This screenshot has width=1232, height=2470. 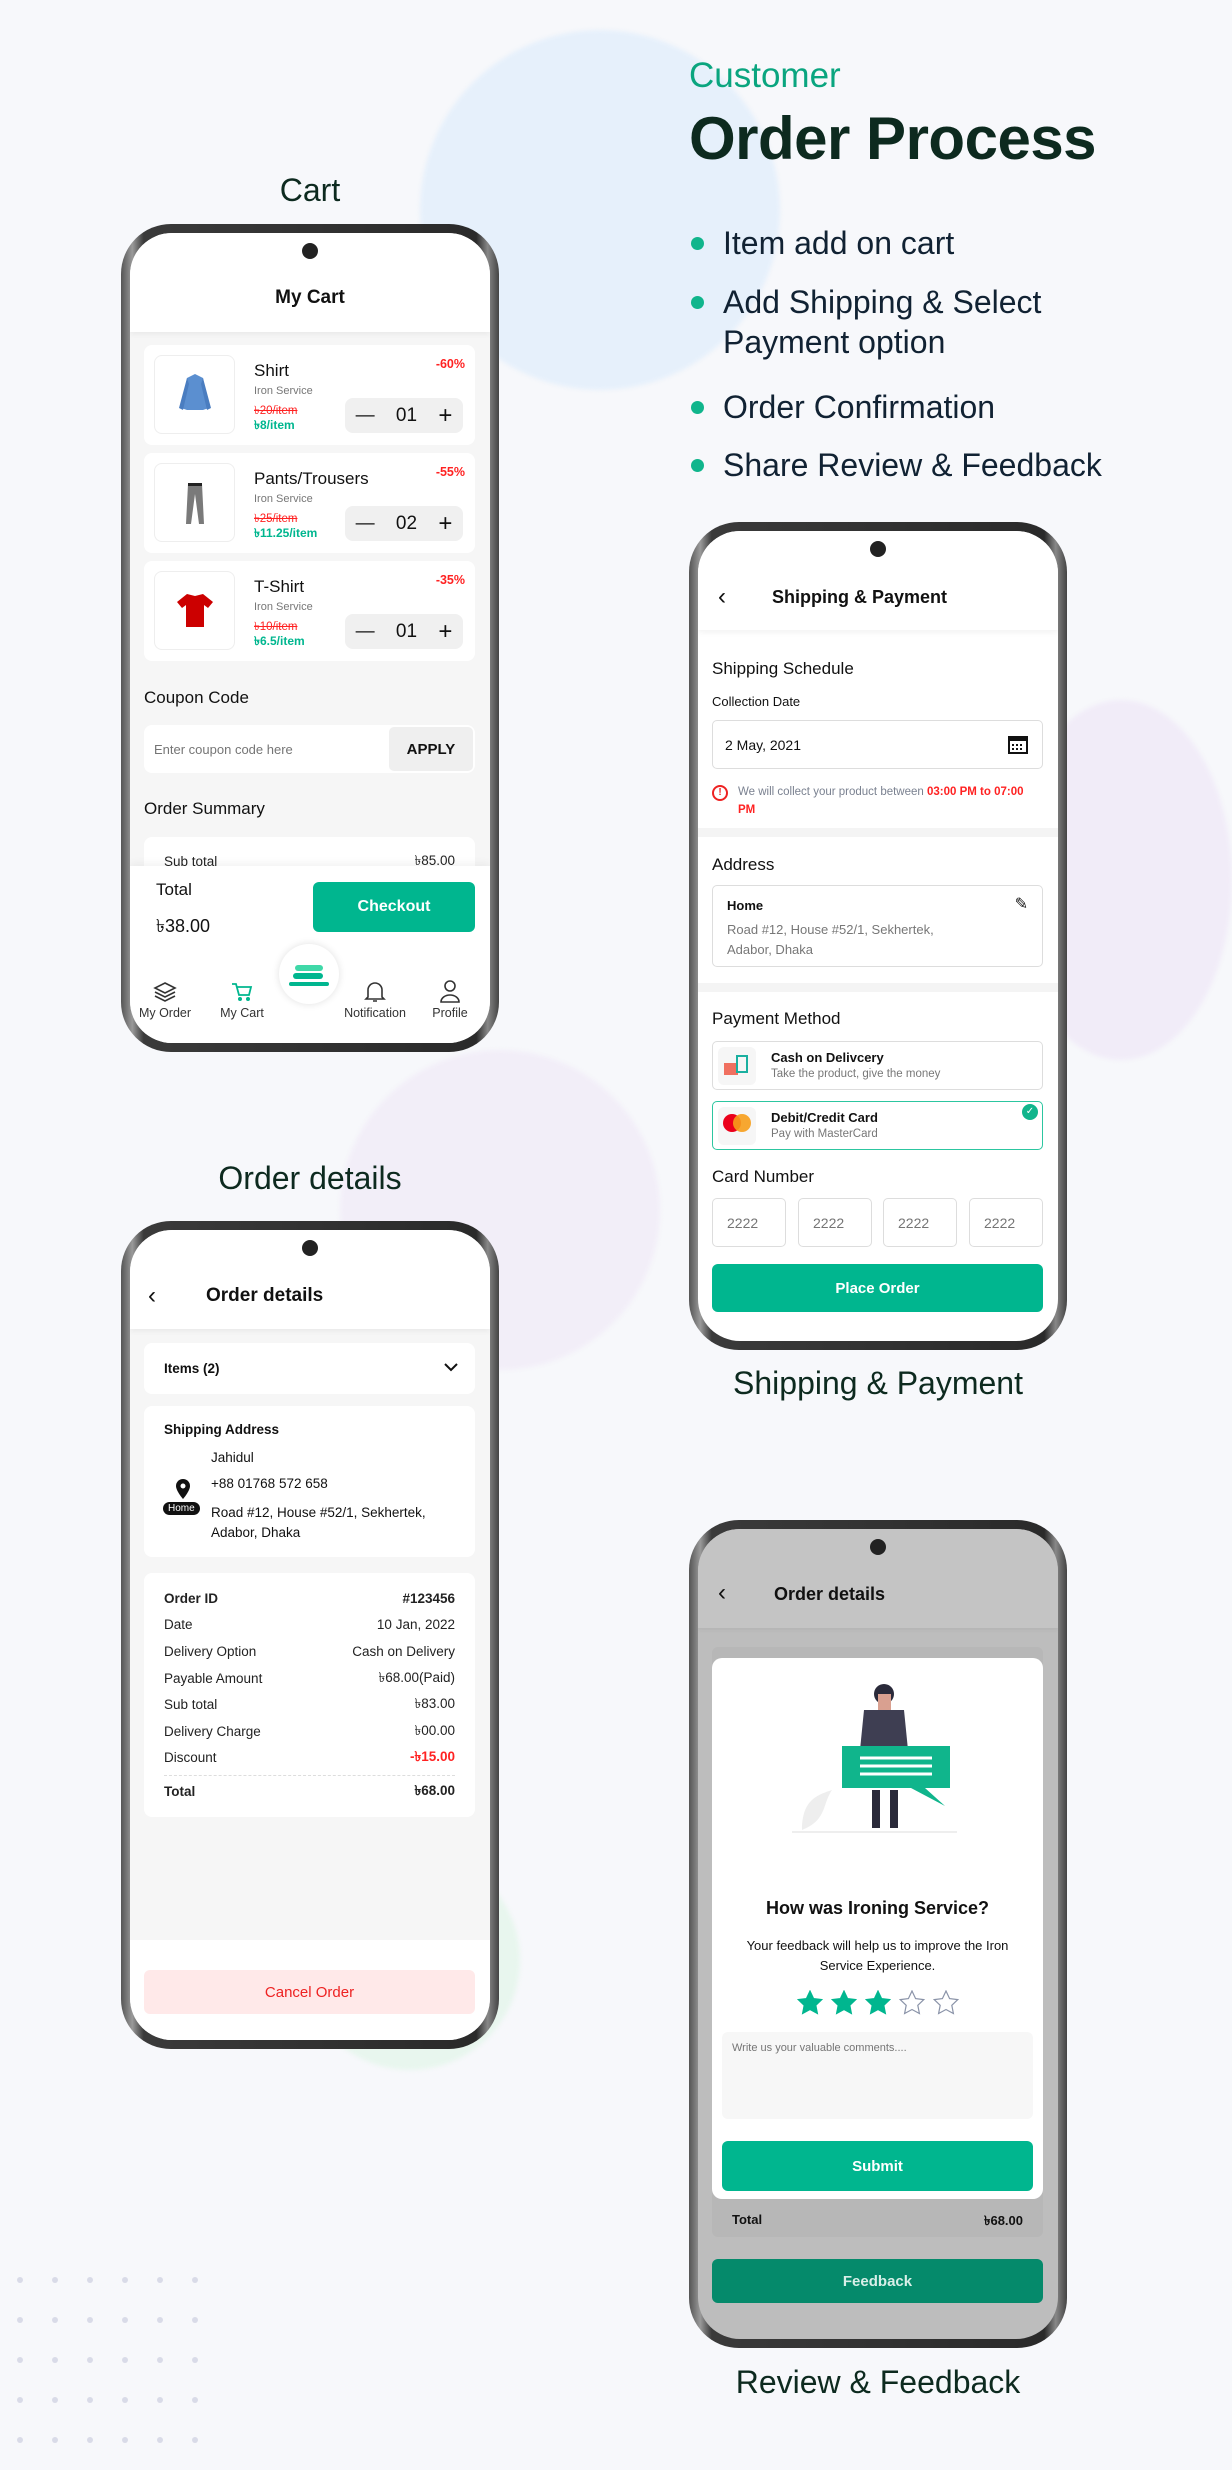 I want to click on submit-button: Submit, so click(x=877, y=2166).